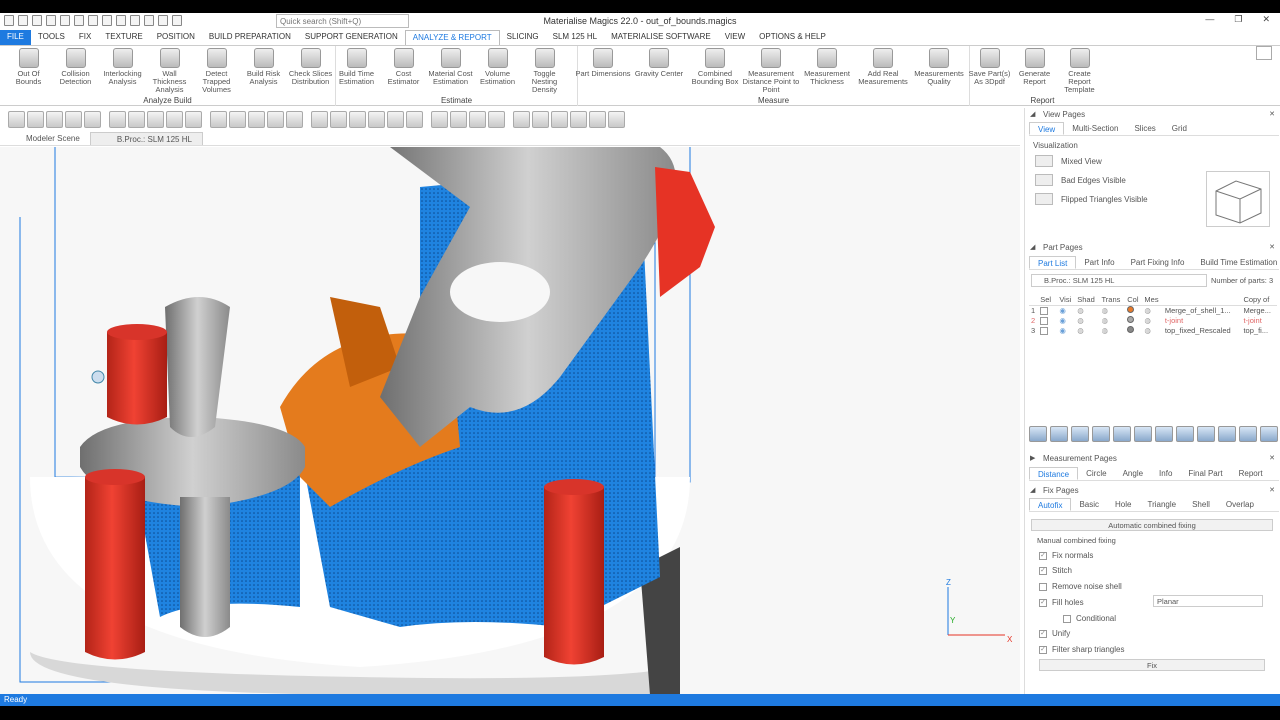 This screenshot has width=1280, height=720. Describe the element at coordinates (1067, 618) in the screenshot. I see `conditional-checkbox` at that location.